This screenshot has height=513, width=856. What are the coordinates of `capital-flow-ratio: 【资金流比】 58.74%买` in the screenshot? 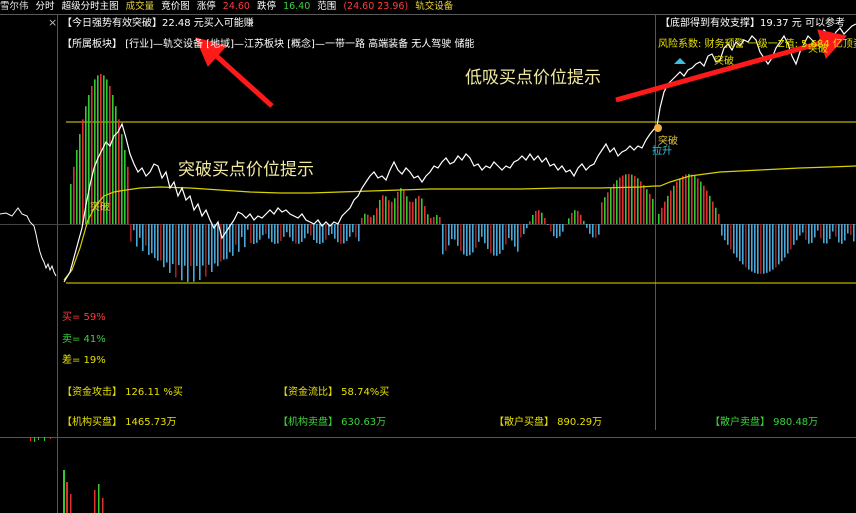 It's located at (334, 392).